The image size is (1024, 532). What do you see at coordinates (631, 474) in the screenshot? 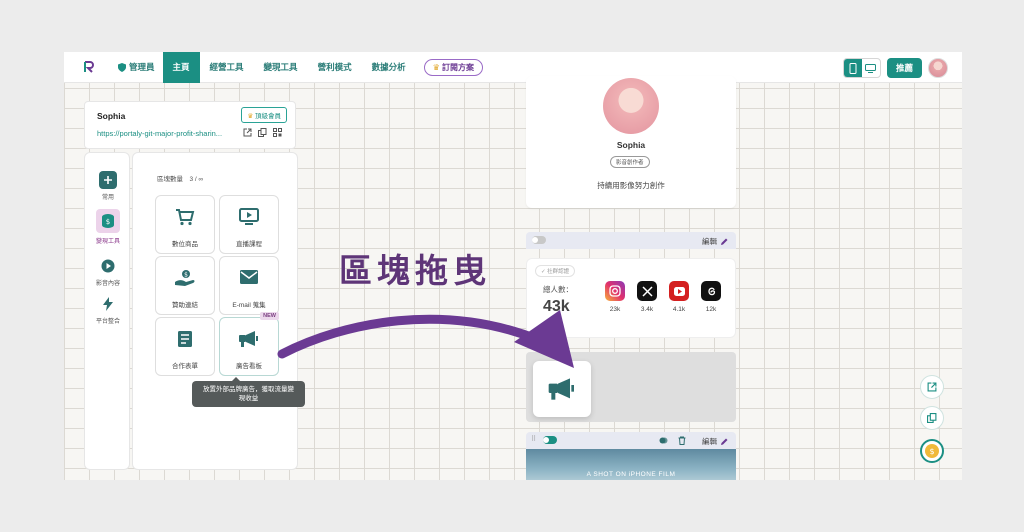
I see `video-caption: A SHOT ON iPHONE FILM` at bounding box center [631, 474].